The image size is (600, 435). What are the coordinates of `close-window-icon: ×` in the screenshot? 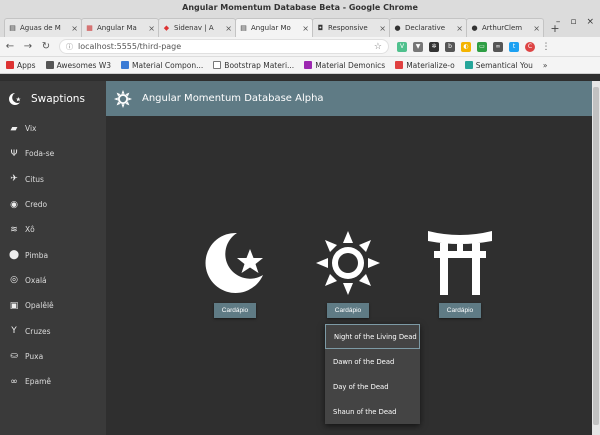 It's located at (590, 22).